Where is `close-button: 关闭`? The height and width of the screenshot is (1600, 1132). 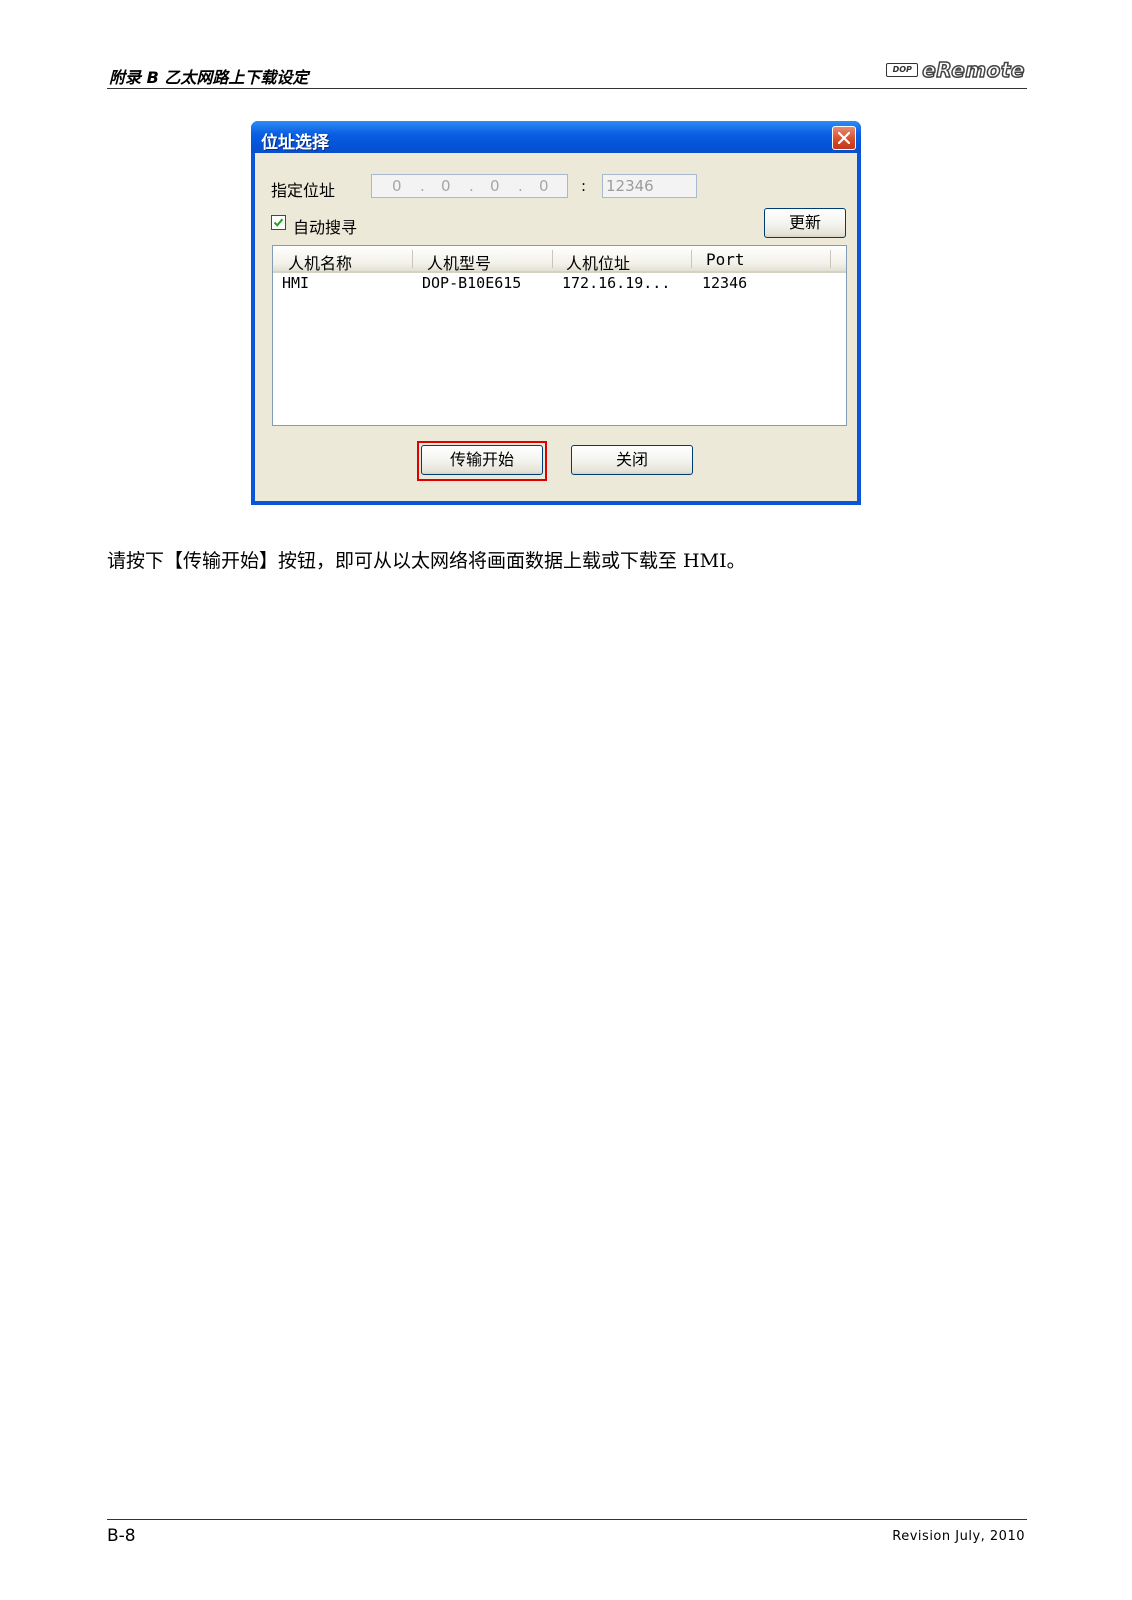 close-button: 关闭 is located at coordinates (632, 460).